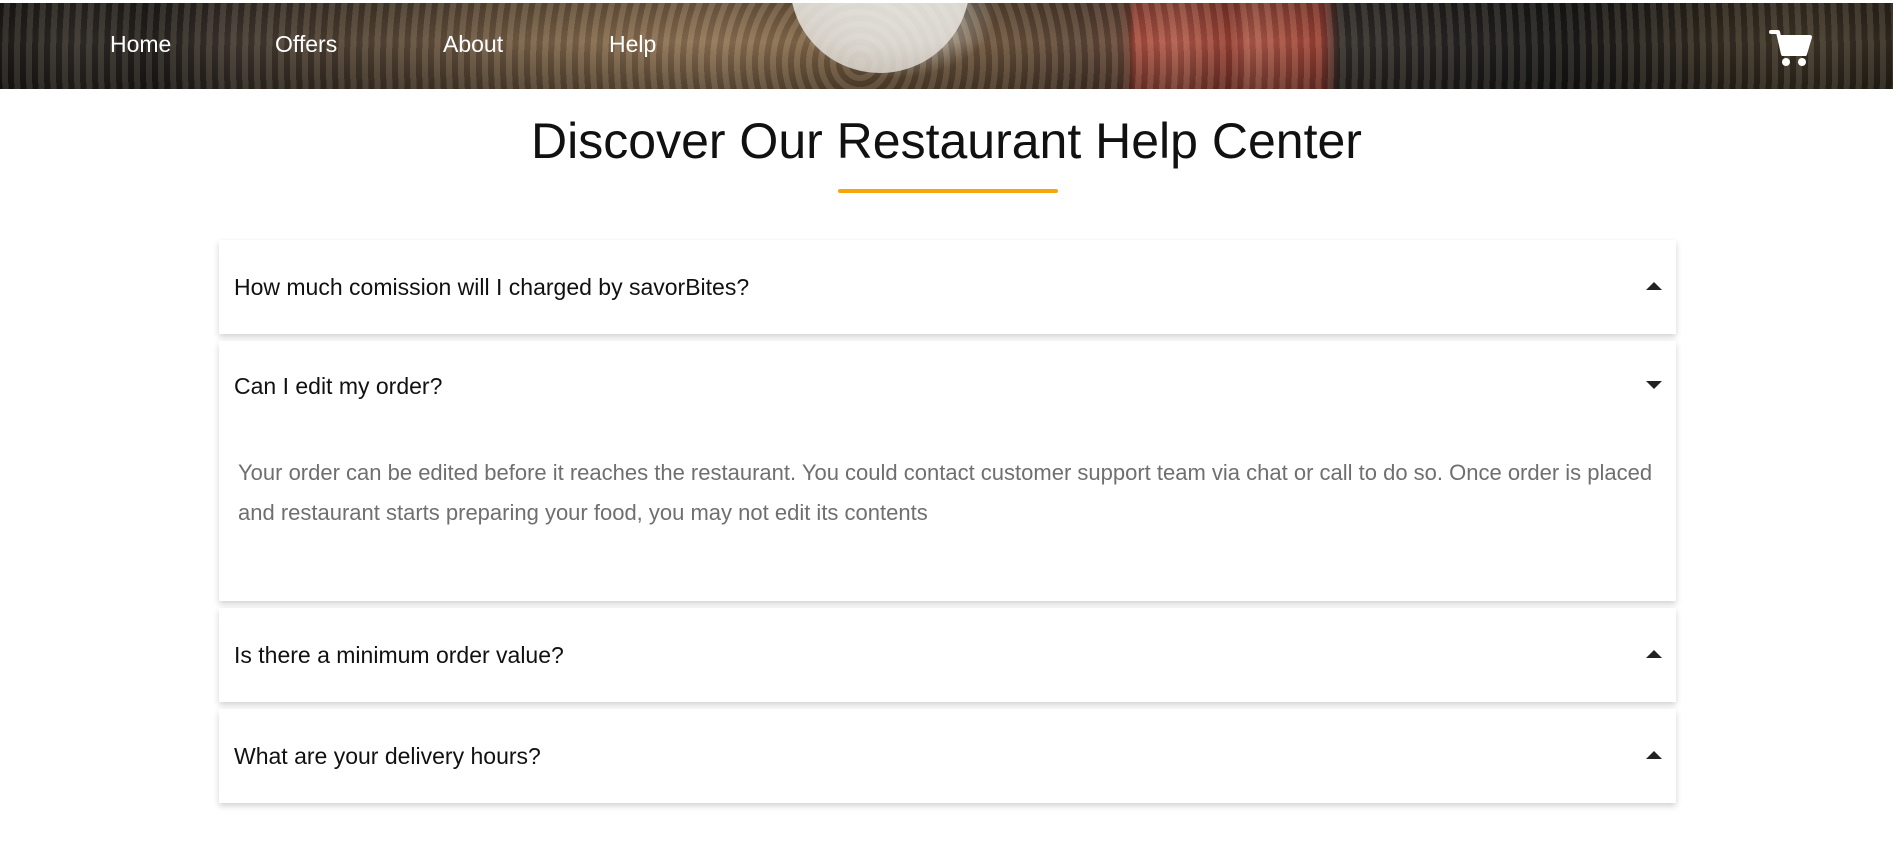 The image size is (1893, 855). What do you see at coordinates (1791, 48) in the screenshot?
I see `cart-icon` at bounding box center [1791, 48].